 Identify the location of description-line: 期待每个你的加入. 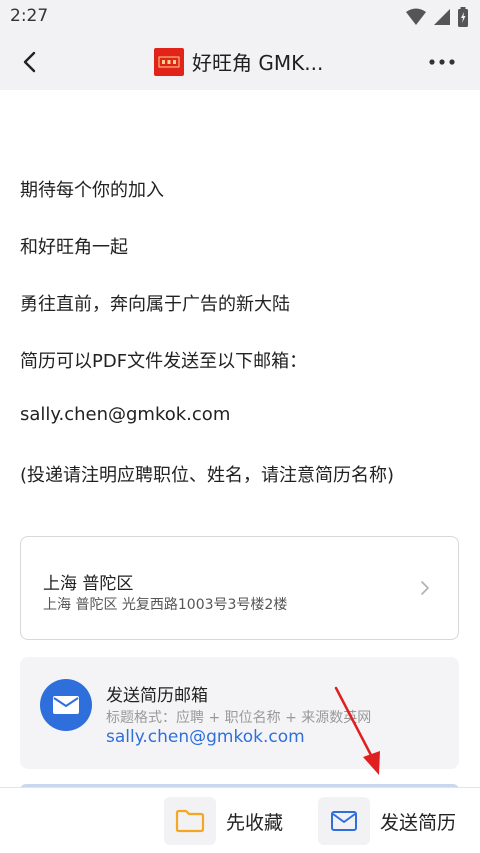
(92, 190).